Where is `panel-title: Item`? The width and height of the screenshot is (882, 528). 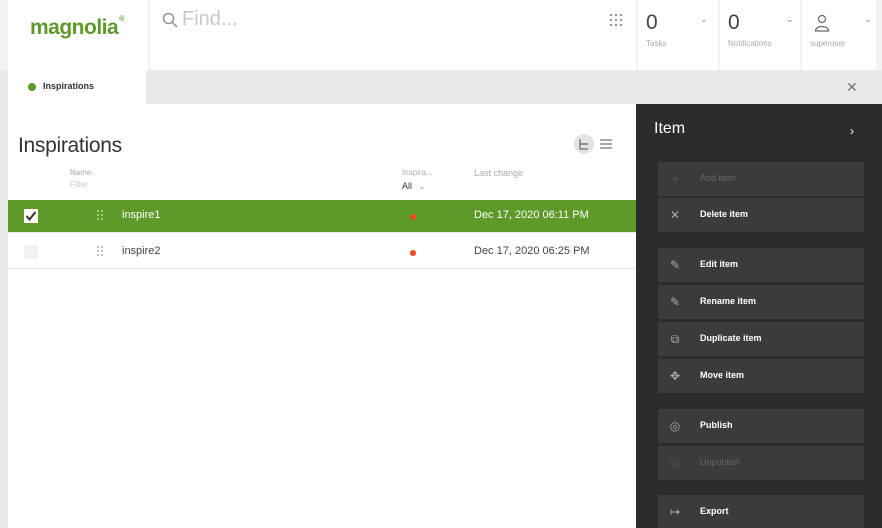
panel-title: Item is located at coordinates (670, 128).